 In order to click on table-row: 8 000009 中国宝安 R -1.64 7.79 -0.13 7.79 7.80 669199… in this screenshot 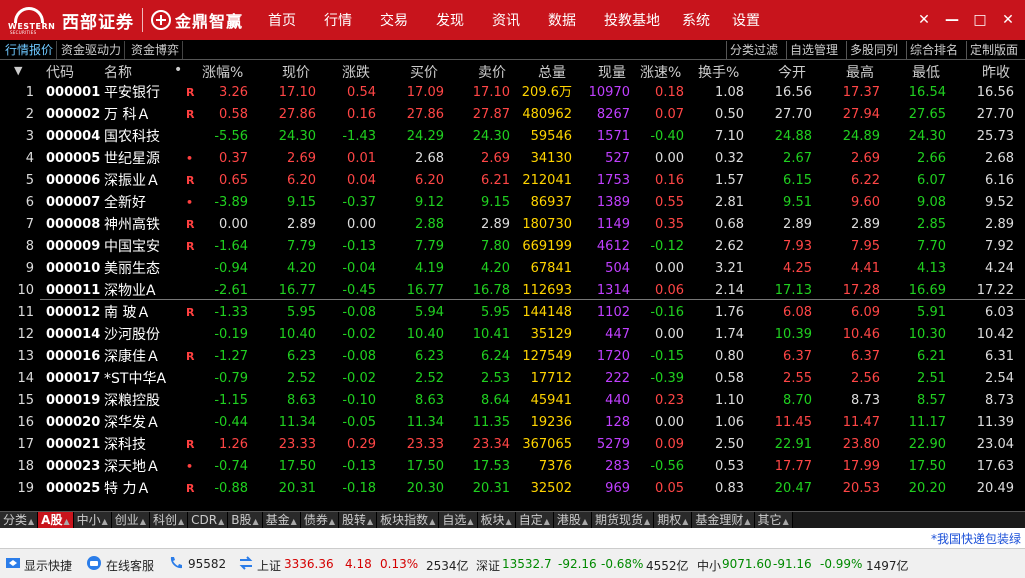, I will do `click(512, 247)`.